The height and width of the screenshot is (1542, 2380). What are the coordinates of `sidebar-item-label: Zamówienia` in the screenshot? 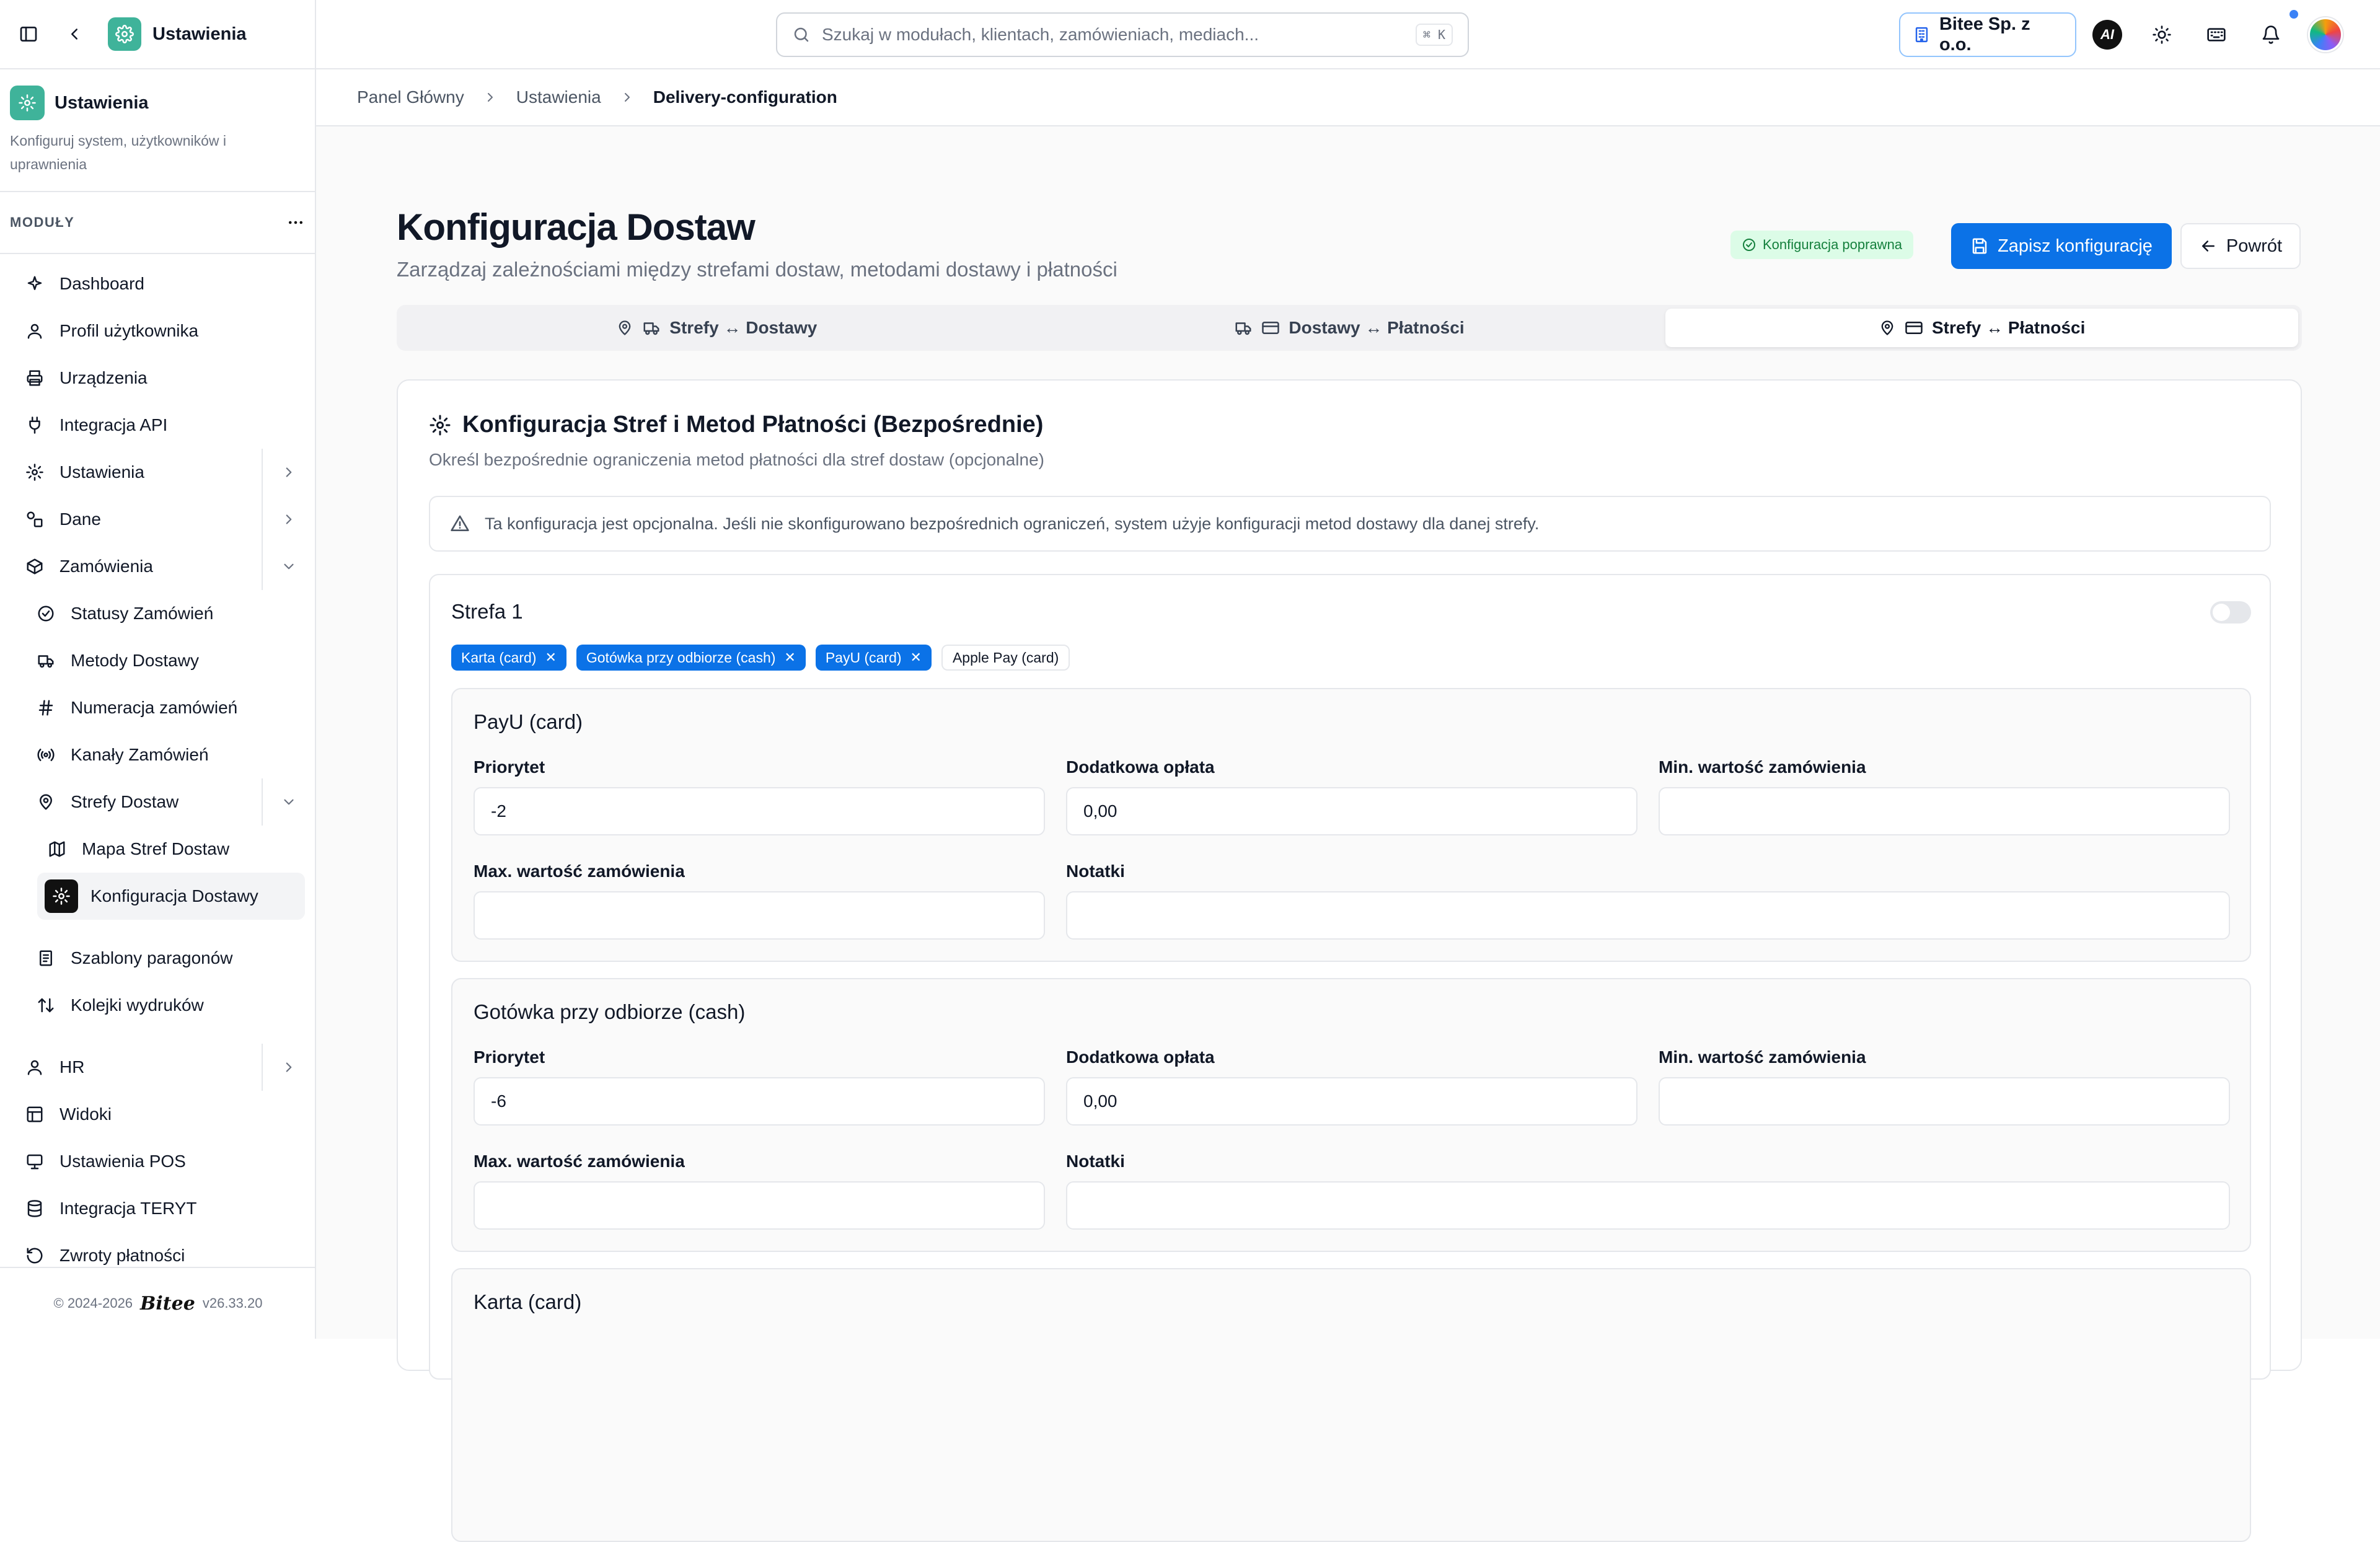 It's located at (106, 566).